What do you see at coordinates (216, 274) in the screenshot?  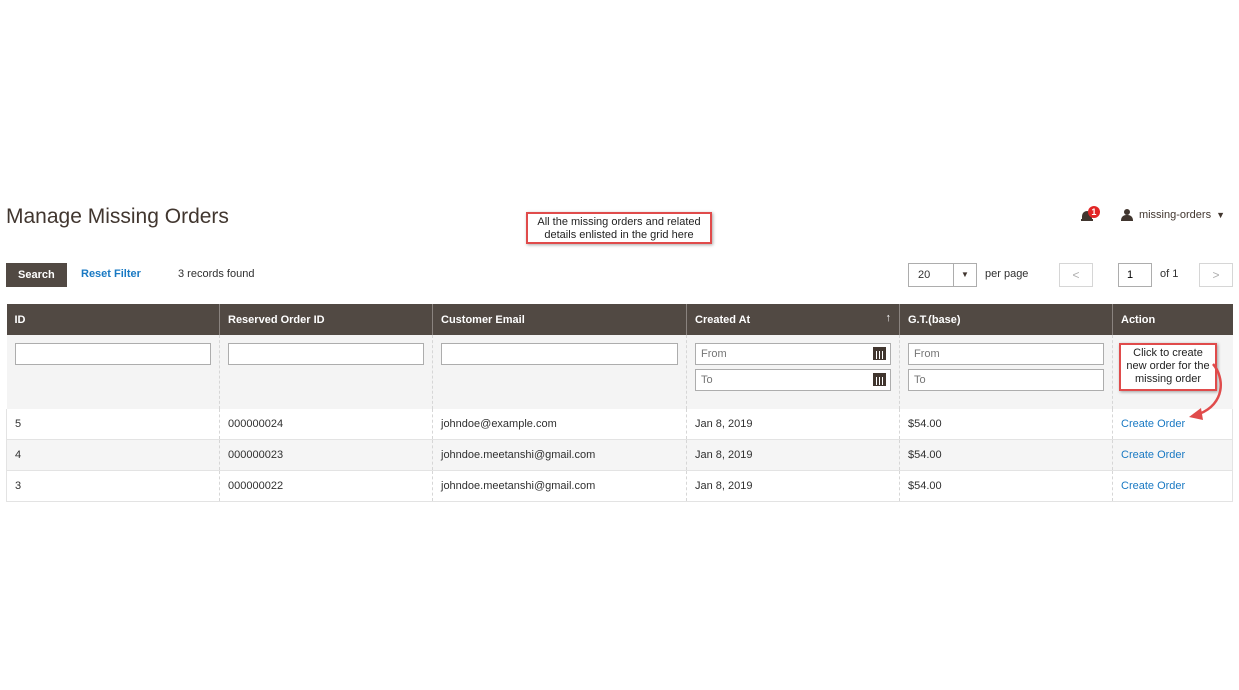 I see `records-count: 3 records found` at bounding box center [216, 274].